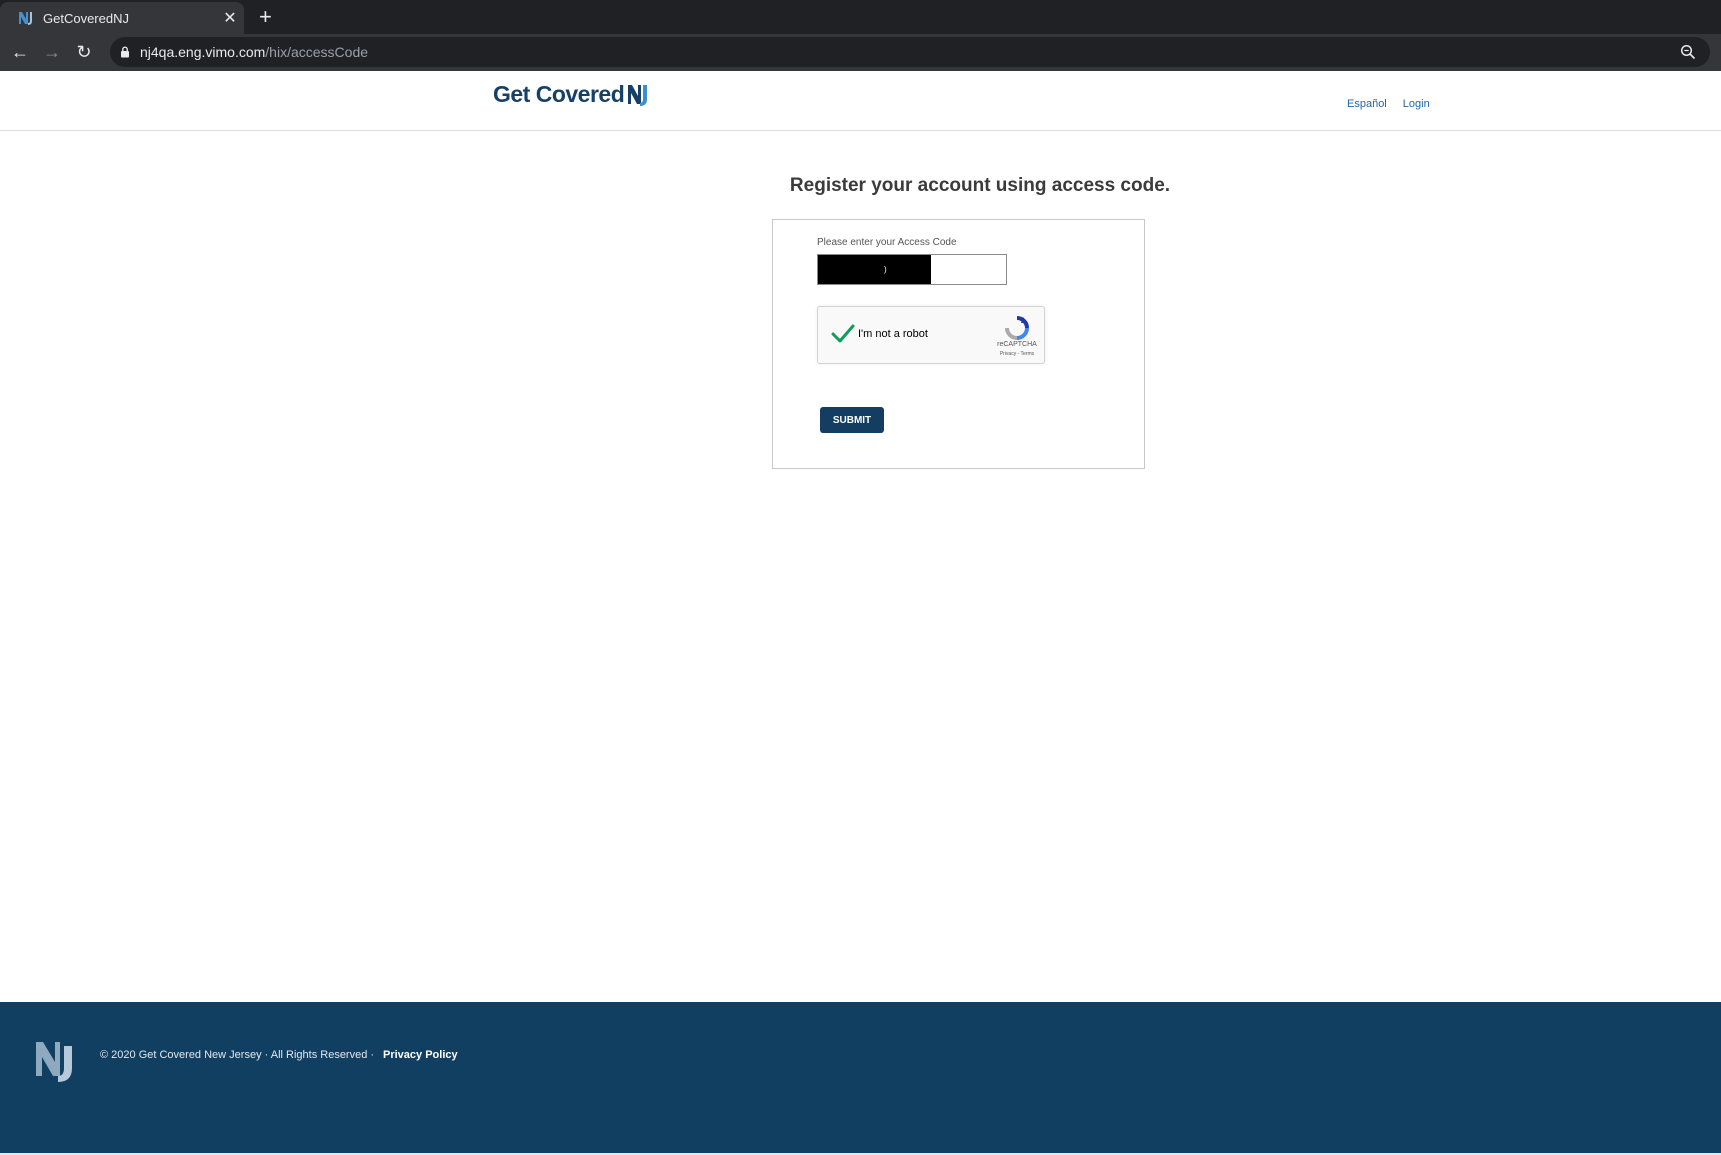 This screenshot has width=1721, height=1155. Describe the element at coordinates (860, 101) in the screenshot. I see `site-header: Get Covered Español Login` at that location.